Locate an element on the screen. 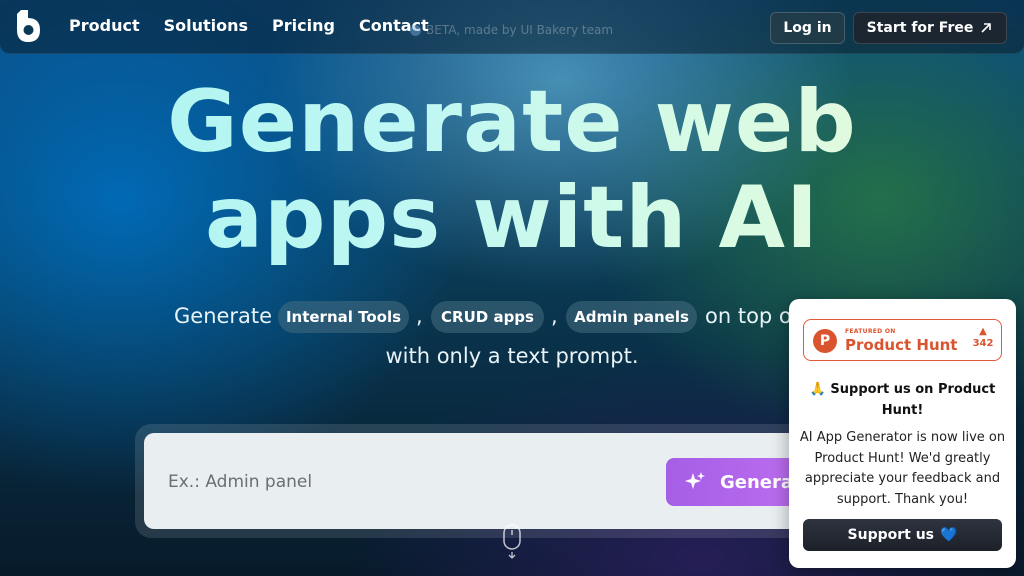 The width and height of the screenshot is (1024, 576). chip-internal-tools: Internal Tools is located at coordinates (343, 317).